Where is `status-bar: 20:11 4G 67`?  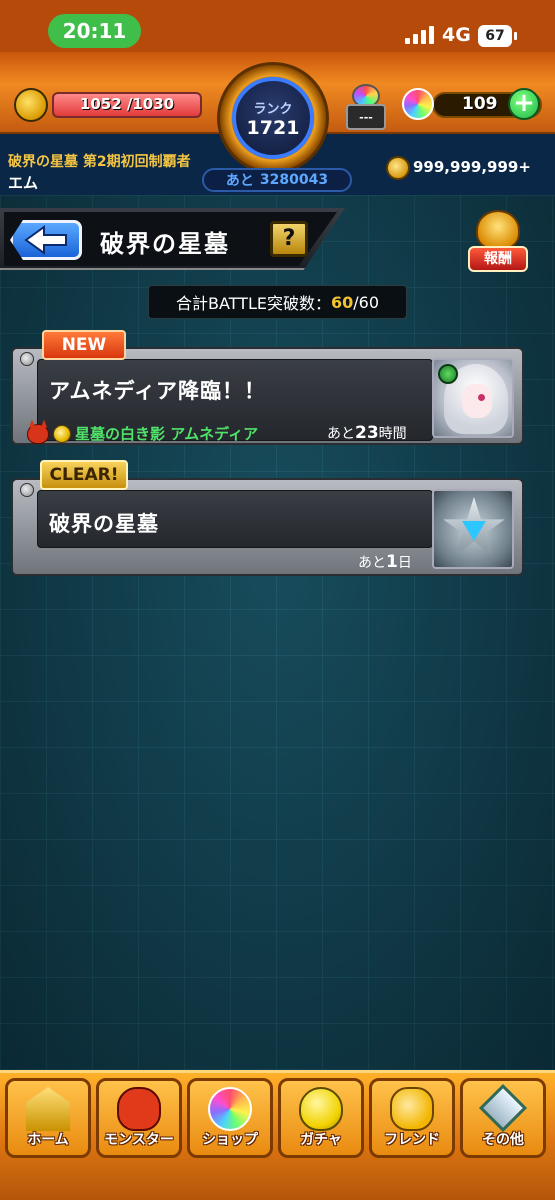 status-bar: 20:11 4G 67 is located at coordinates (277, 26).